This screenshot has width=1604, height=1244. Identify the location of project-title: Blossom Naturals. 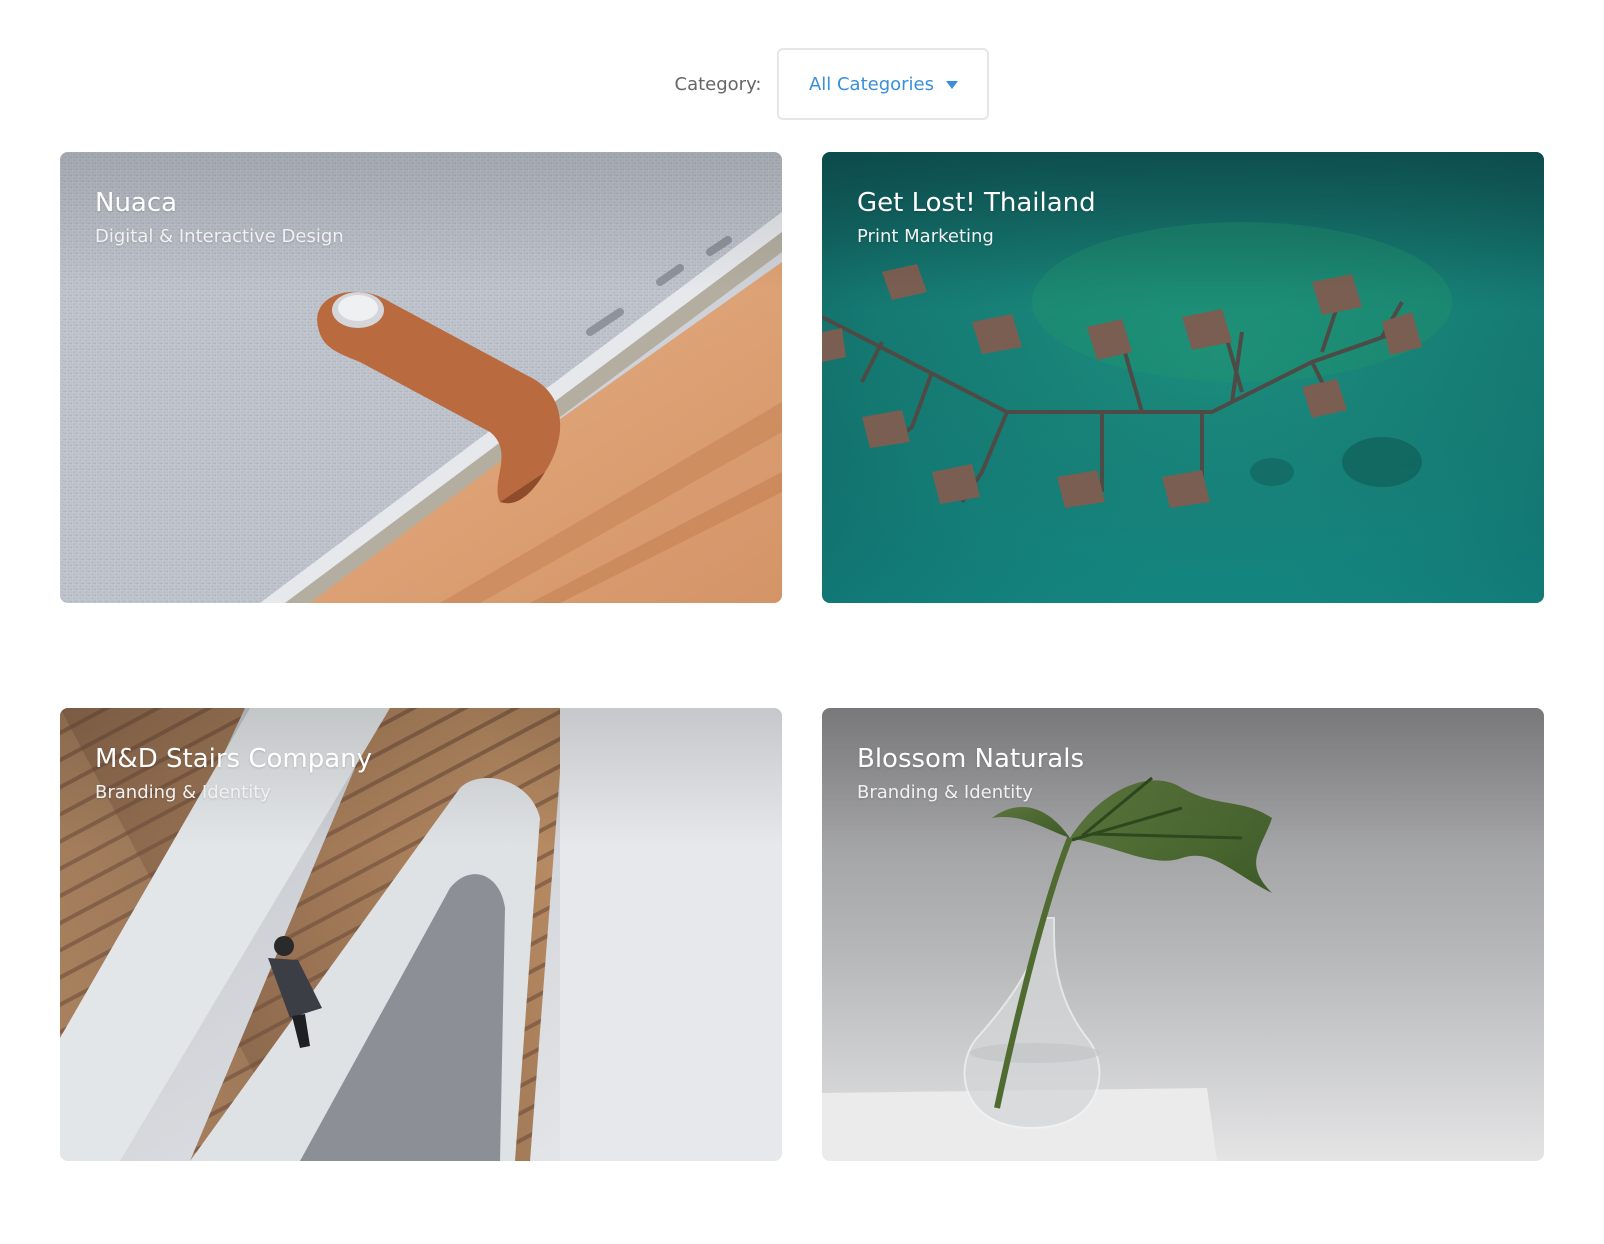
(970, 759).